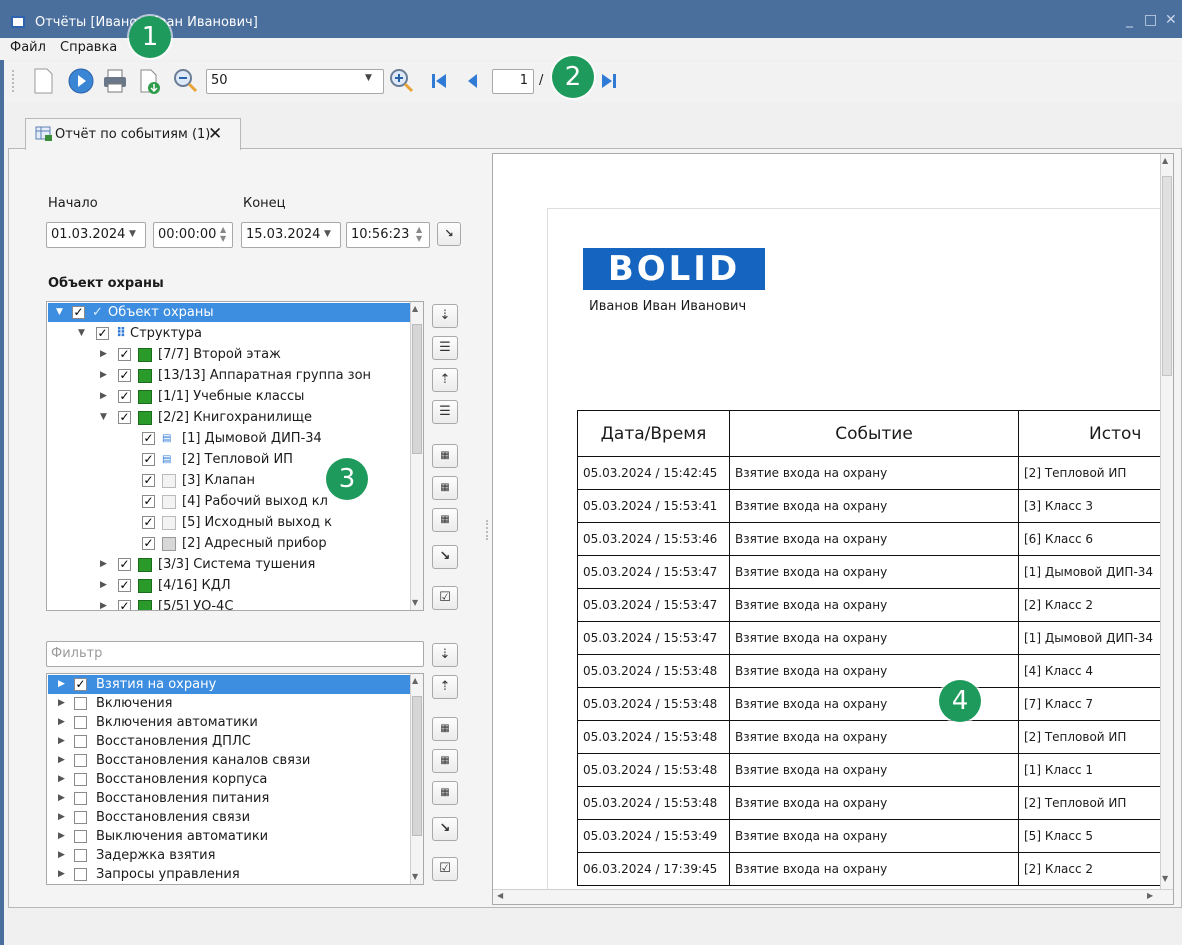  What do you see at coordinates (229, 522) in the screenshot?
I see `tree-row: ✓ [5] Исходный выход к` at bounding box center [229, 522].